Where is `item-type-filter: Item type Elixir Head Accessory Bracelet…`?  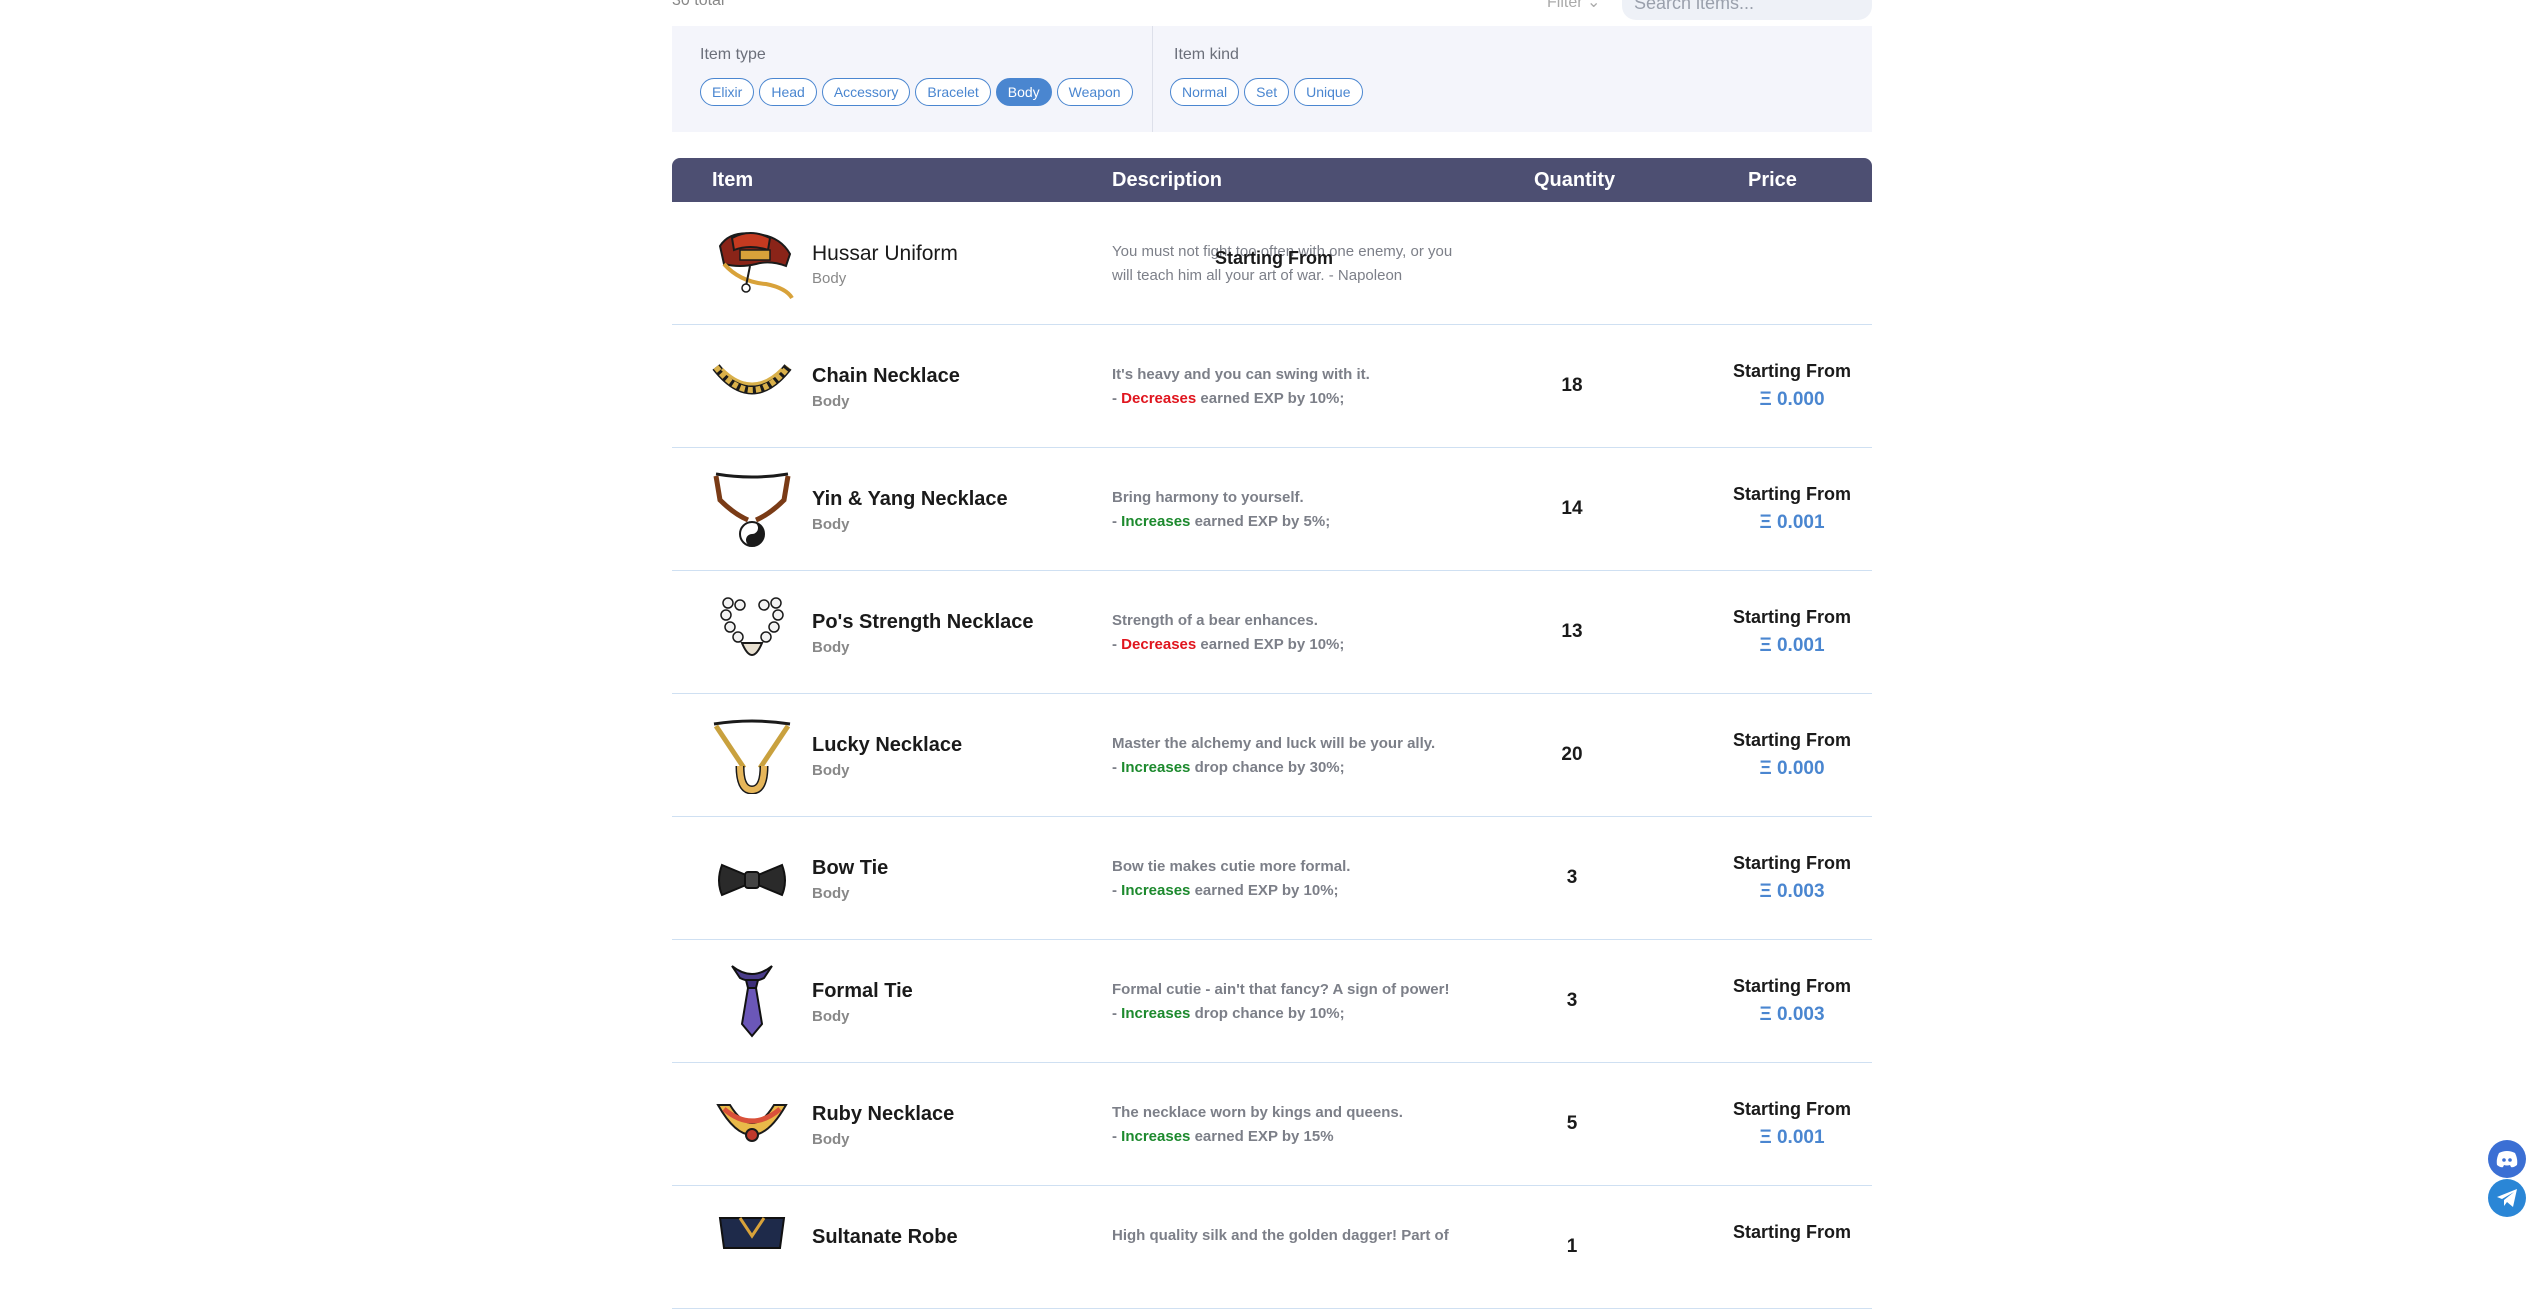 item-type-filter: Item type Elixir Head Accessory Bracelet… is located at coordinates (912, 79).